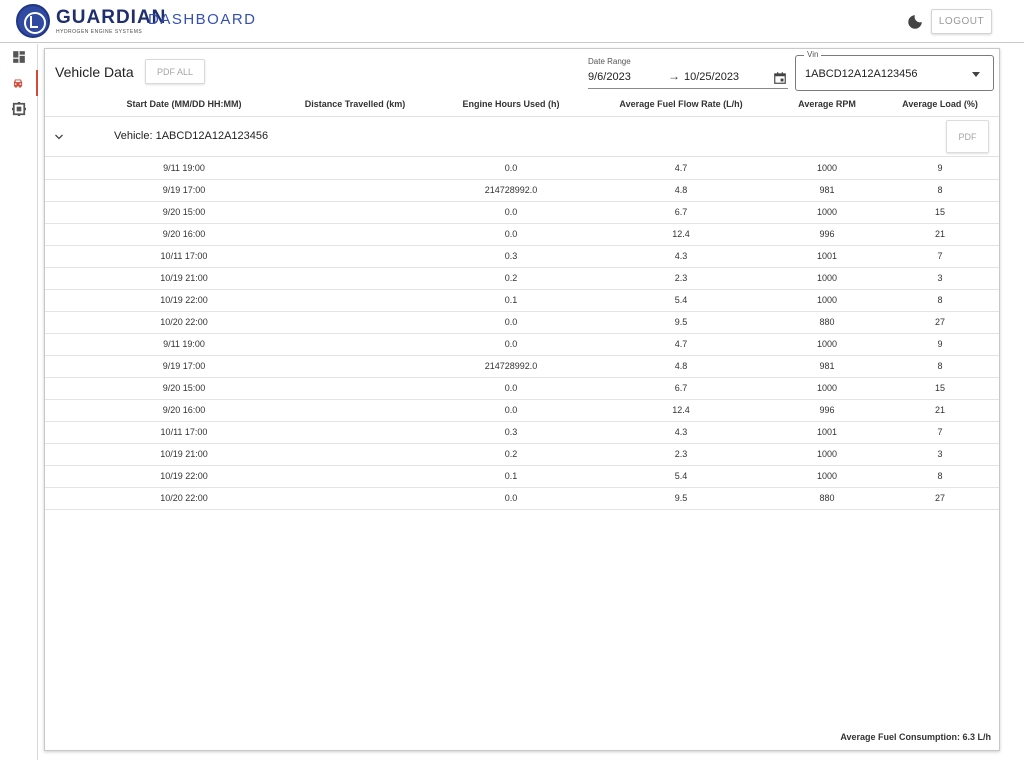 The width and height of the screenshot is (1024, 760). Describe the element at coordinates (681, 498) in the screenshot. I see `cell-fuel-flow: 9.5` at that location.